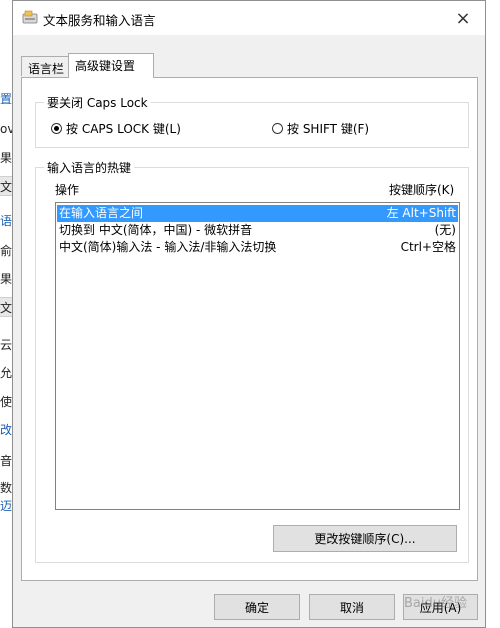 The height and width of the screenshot is (628, 500). What do you see at coordinates (111, 65) in the screenshot?
I see `tab-advanced-key-settings: 高级键设置` at bounding box center [111, 65].